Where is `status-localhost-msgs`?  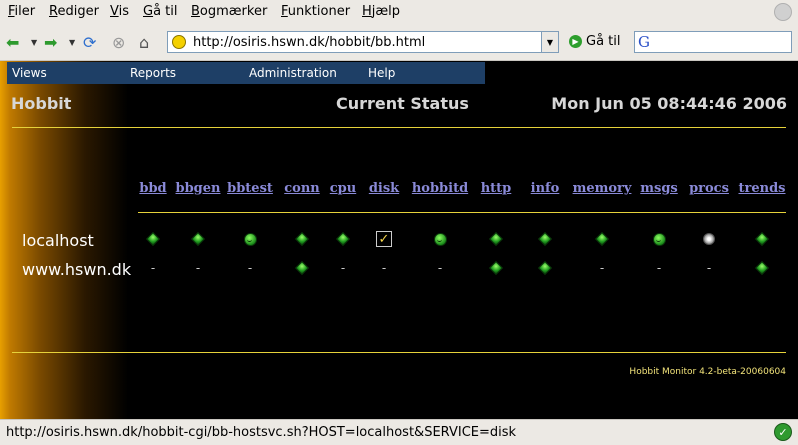
status-localhost-msgs is located at coordinates (659, 239).